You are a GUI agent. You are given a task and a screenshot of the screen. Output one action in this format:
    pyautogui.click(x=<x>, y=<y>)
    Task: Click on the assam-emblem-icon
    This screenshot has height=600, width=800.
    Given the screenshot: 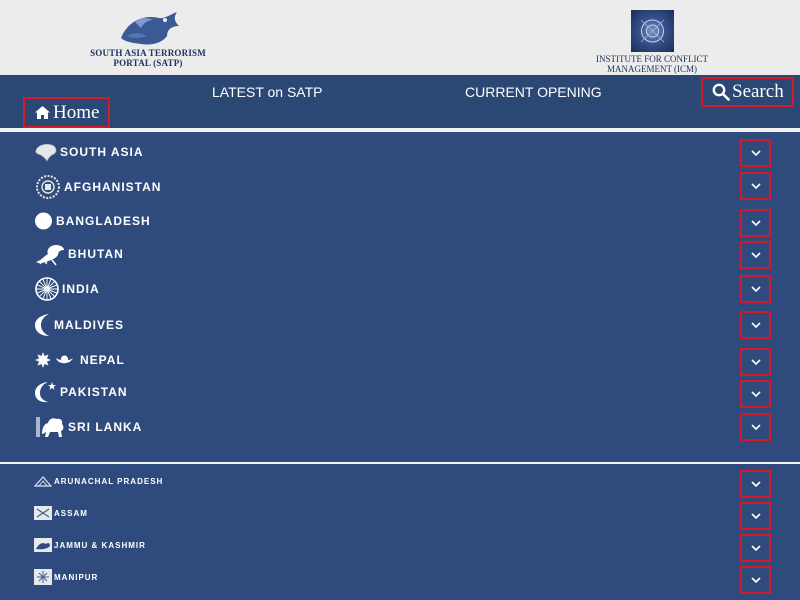 What is the action you would take?
    pyautogui.click(x=43, y=513)
    